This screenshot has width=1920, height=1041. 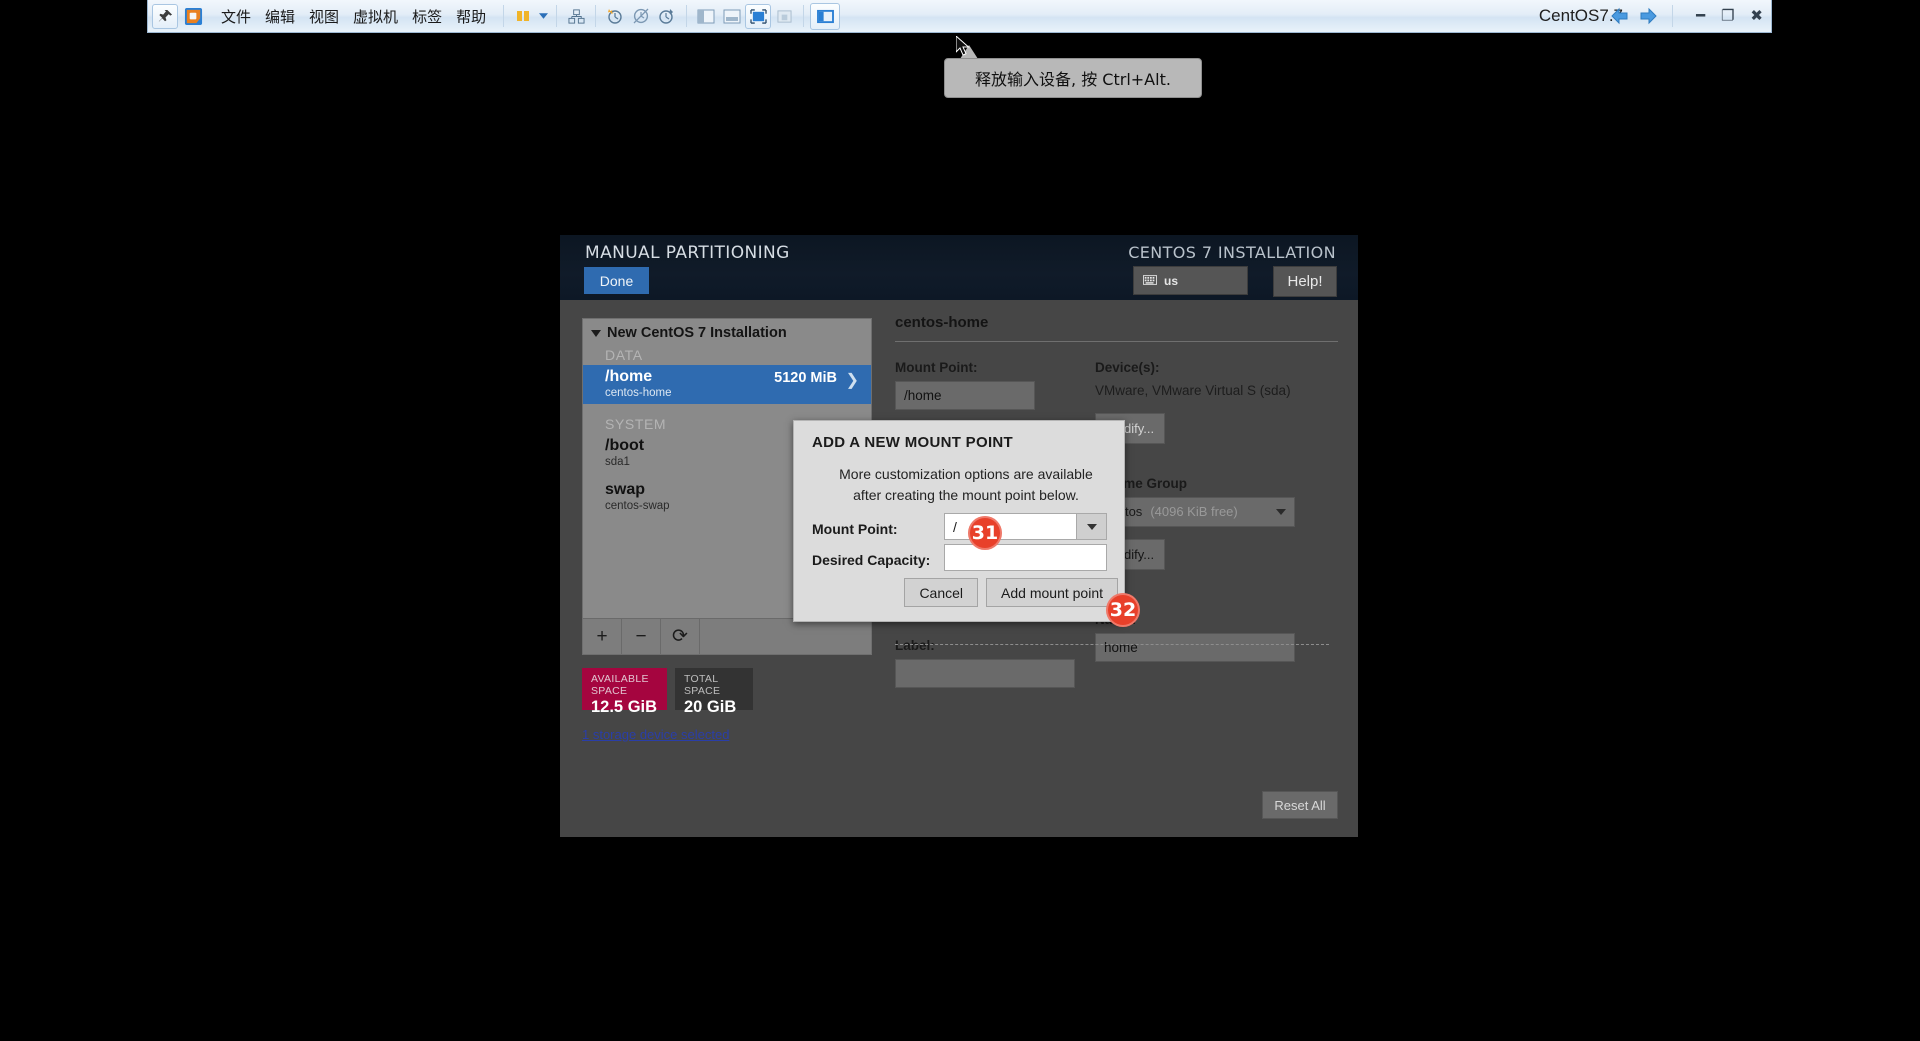 What do you see at coordinates (1025, 557) in the screenshot?
I see `dialog-desired-capacity-input` at bounding box center [1025, 557].